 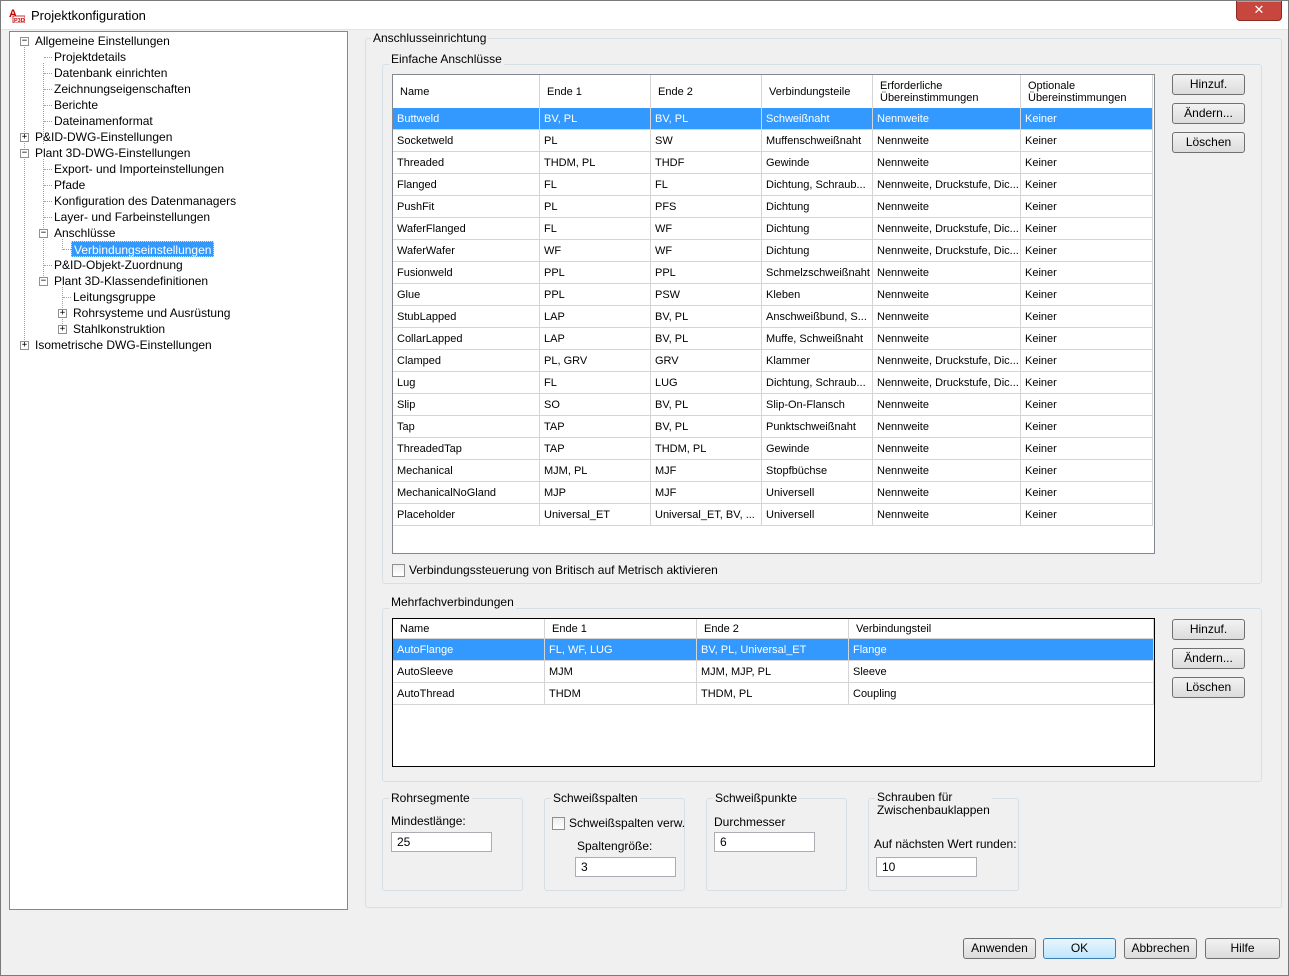 What do you see at coordinates (175, 281) in the screenshot?
I see `tree-item-class-definitions: − Plant 3D-Klassendefinitionen` at bounding box center [175, 281].